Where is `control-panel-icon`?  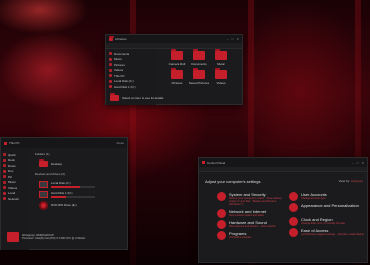 control-panel-icon is located at coordinates (203, 162).